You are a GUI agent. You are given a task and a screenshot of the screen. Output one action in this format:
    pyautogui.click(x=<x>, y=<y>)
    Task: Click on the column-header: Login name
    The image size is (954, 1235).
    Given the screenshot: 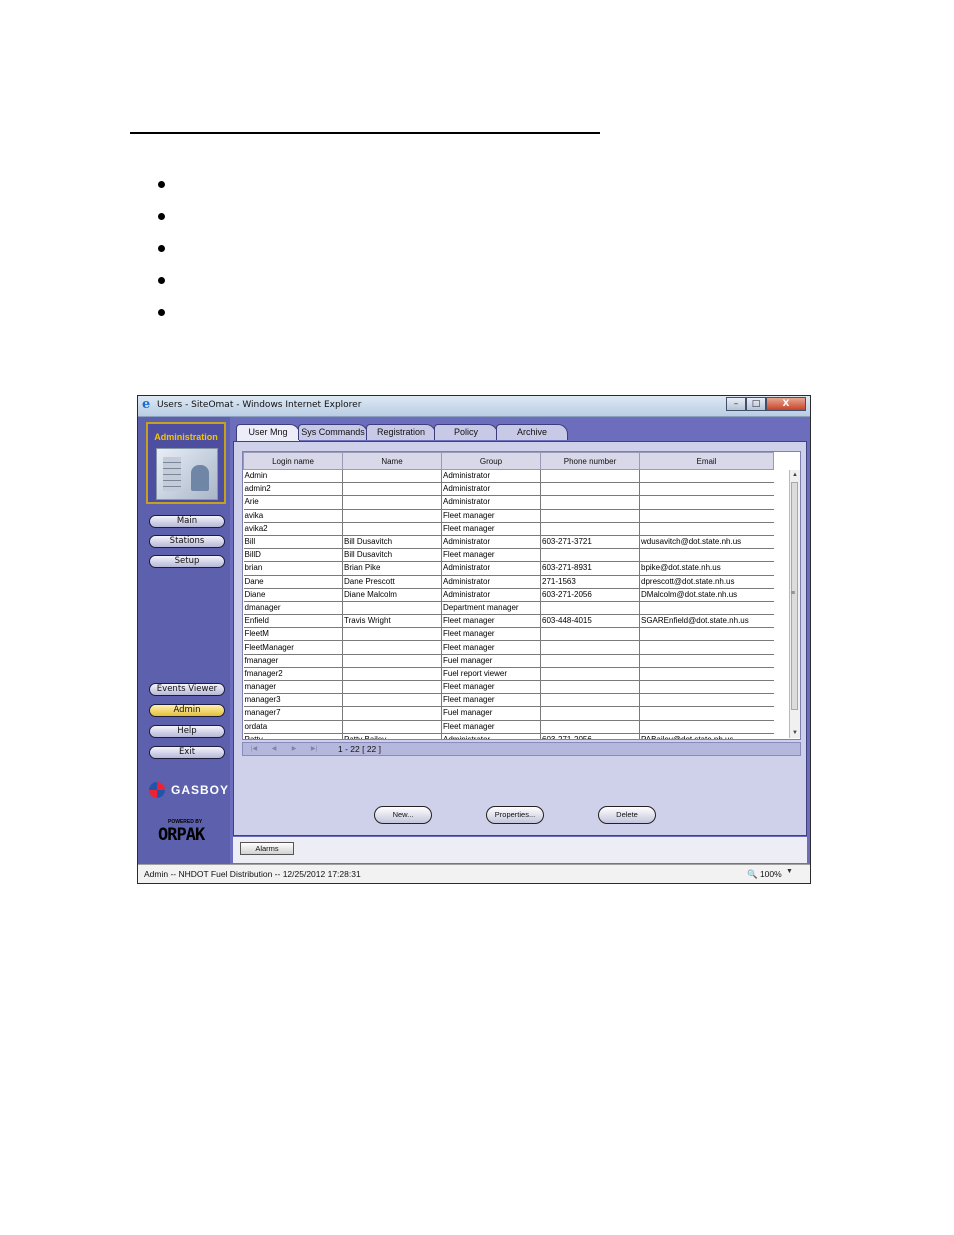 What is the action you would take?
    pyautogui.click(x=293, y=461)
    